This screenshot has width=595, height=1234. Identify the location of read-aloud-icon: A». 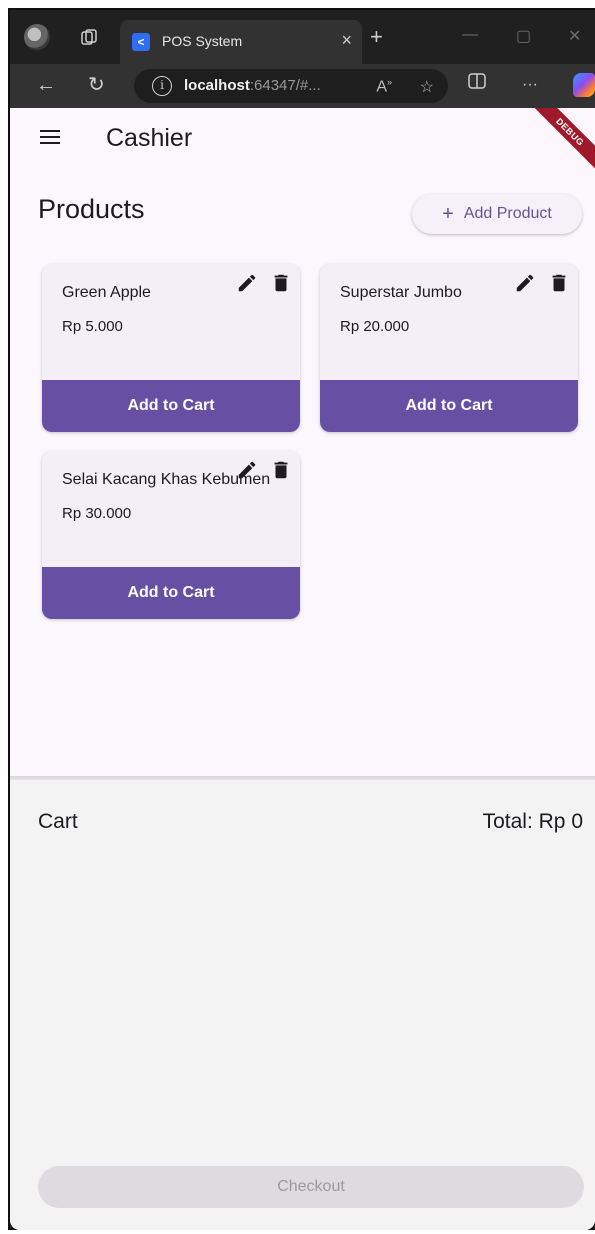
(384, 86).